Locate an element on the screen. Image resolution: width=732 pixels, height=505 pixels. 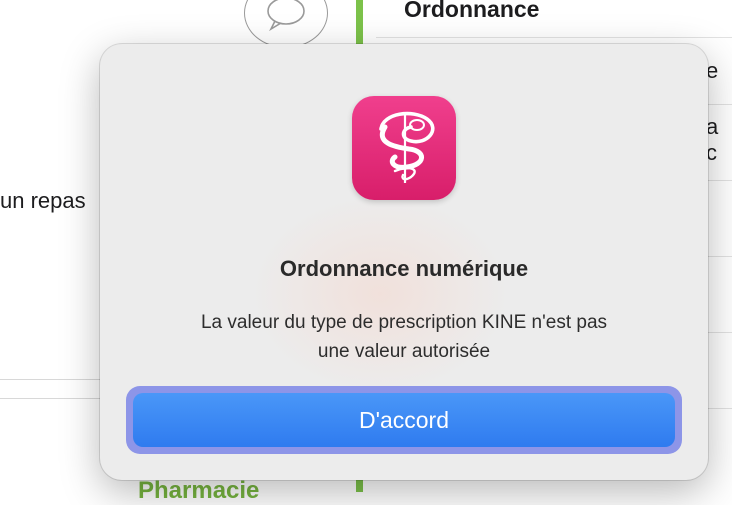
dialog-title: Ordonnance numérique is located at coordinates (404, 268).